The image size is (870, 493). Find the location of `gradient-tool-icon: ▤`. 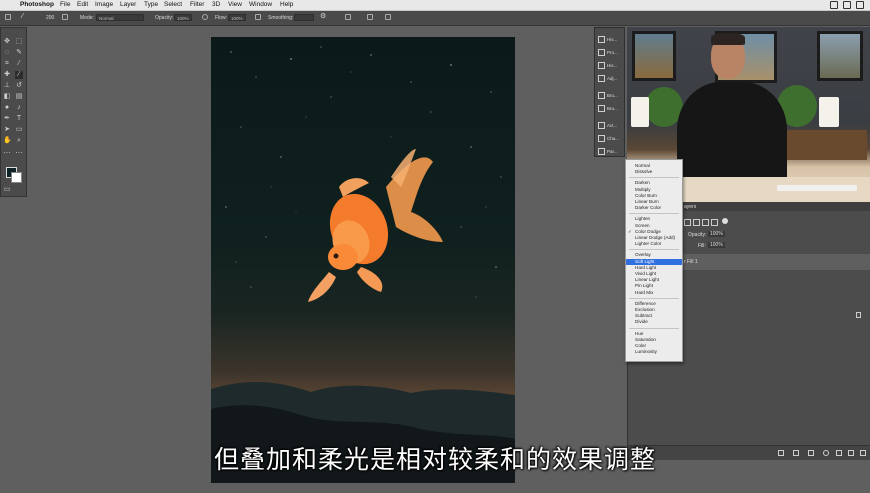

gradient-tool-icon: ▤ is located at coordinates (19, 97).